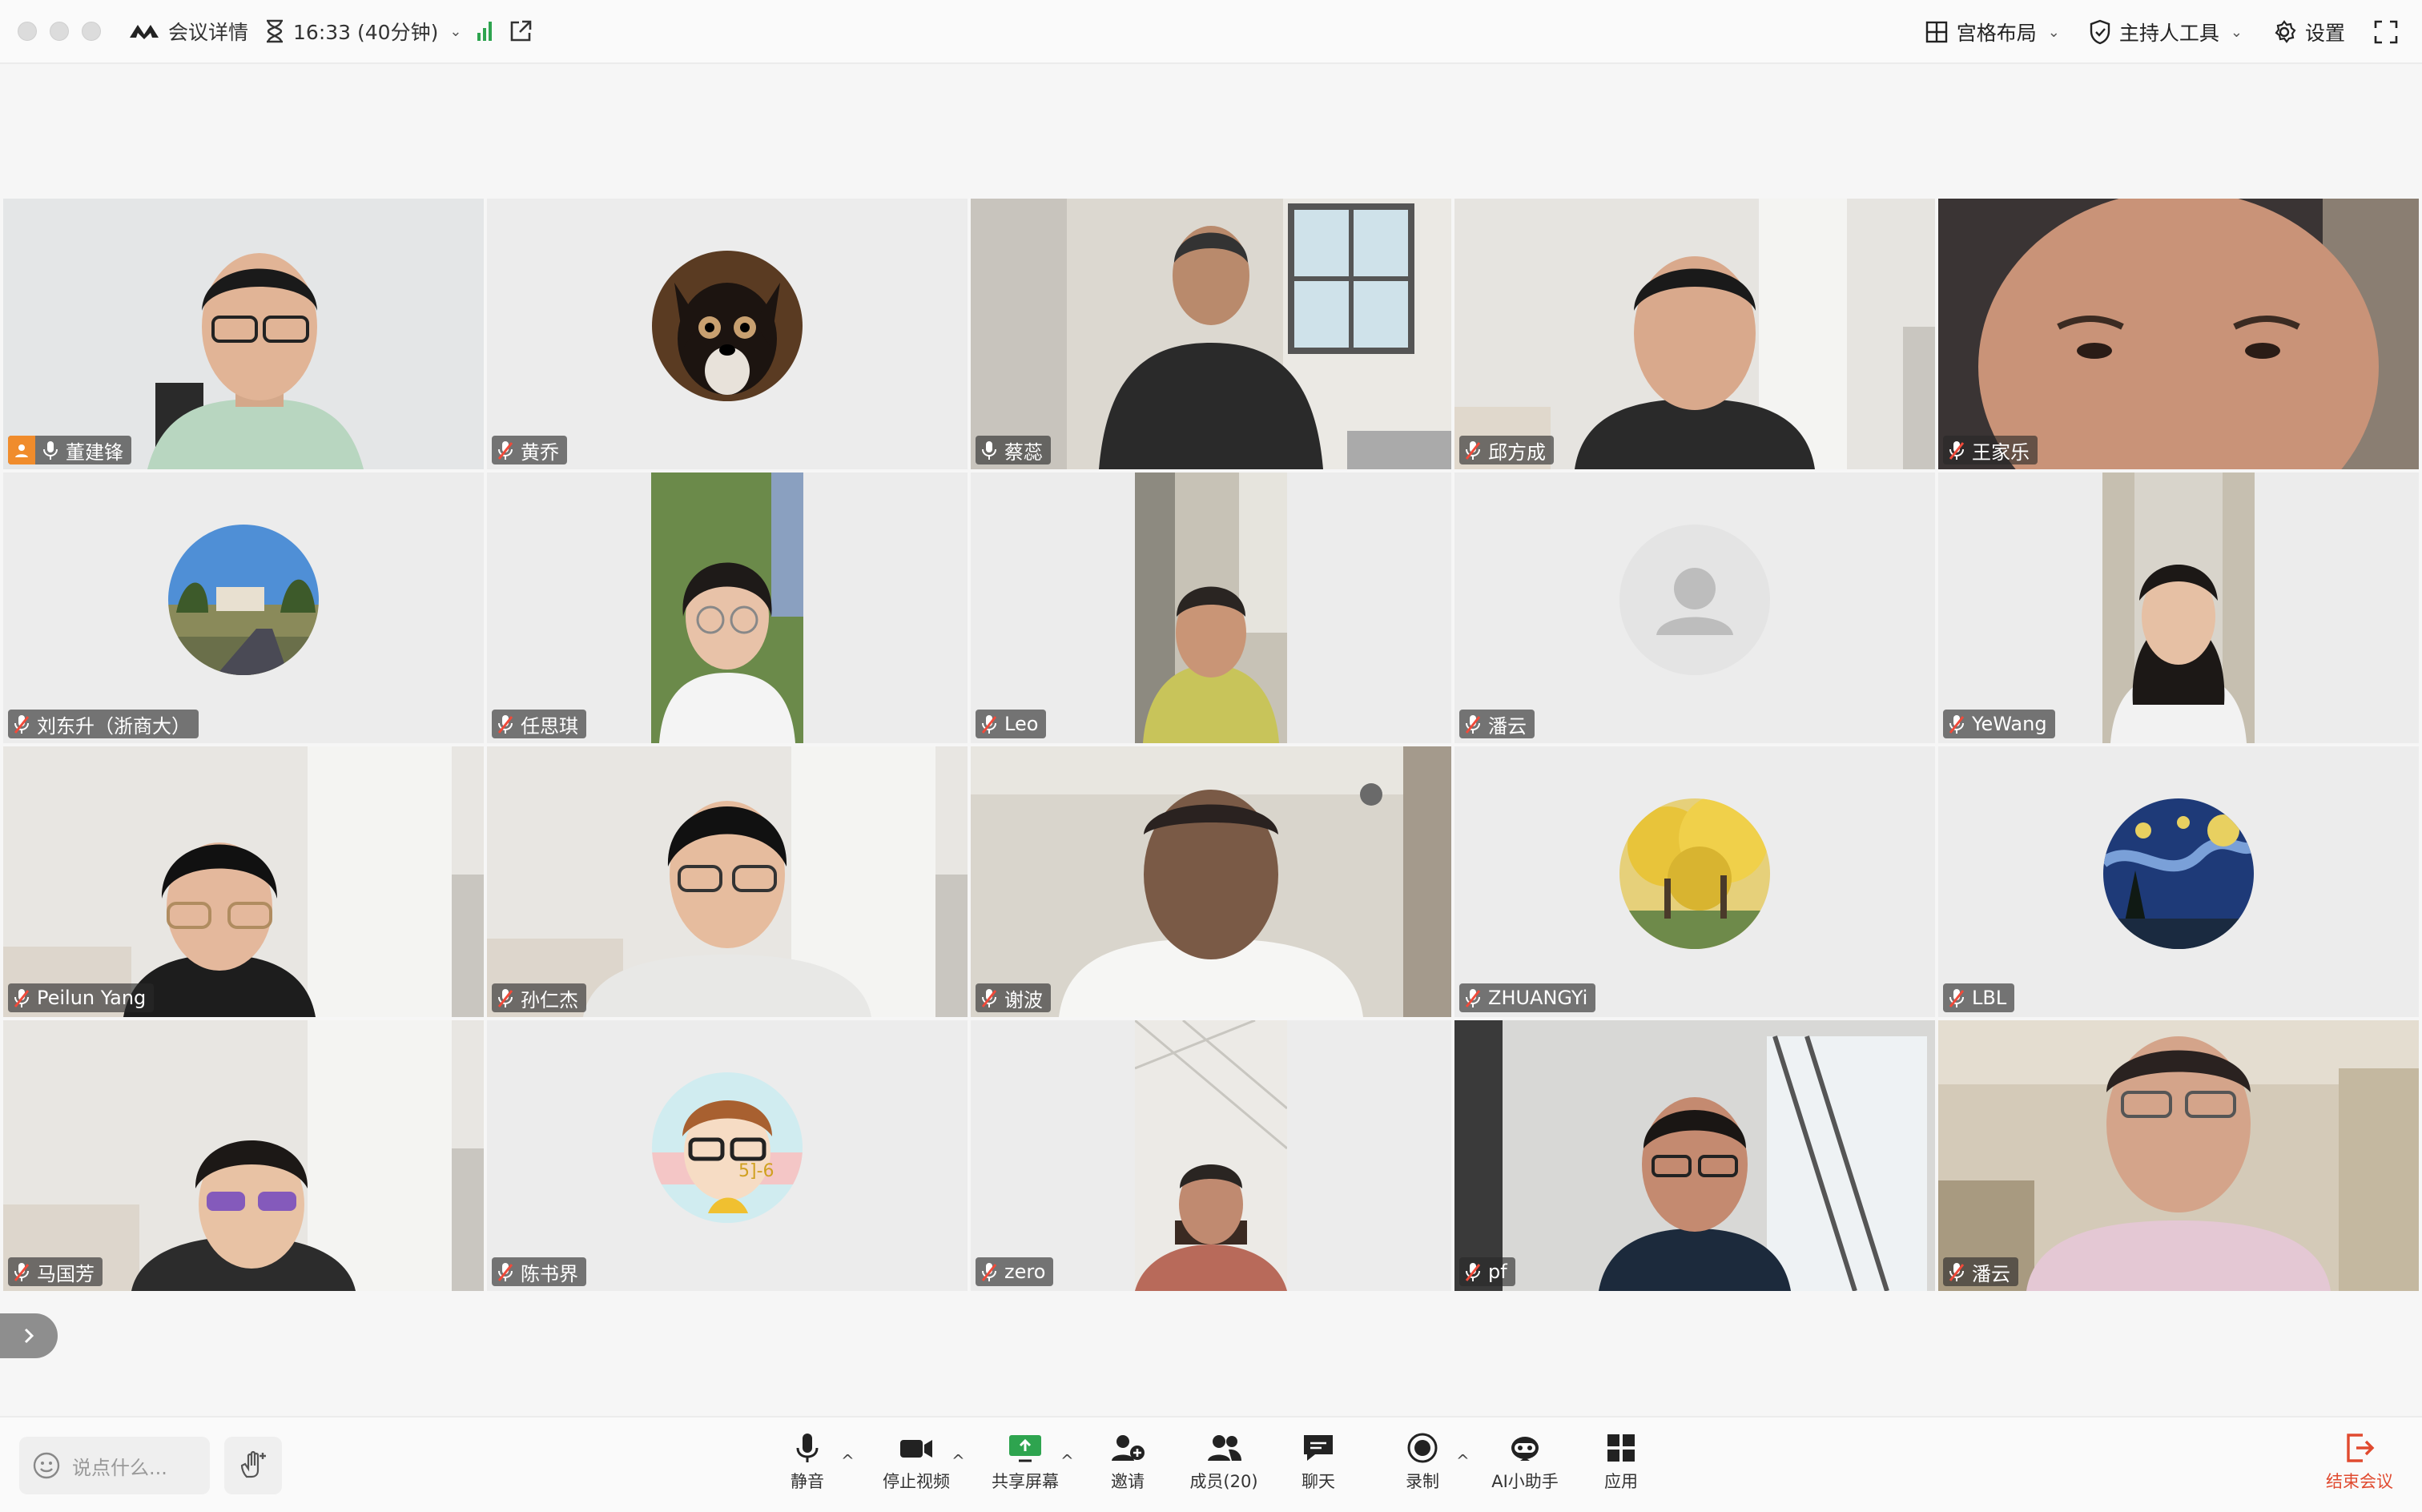  What do you see at coordinates (1525, 1462) in the screenshot?
I see `ai-assistant-button: AI小助手` at bounding box center [1525, 1462].